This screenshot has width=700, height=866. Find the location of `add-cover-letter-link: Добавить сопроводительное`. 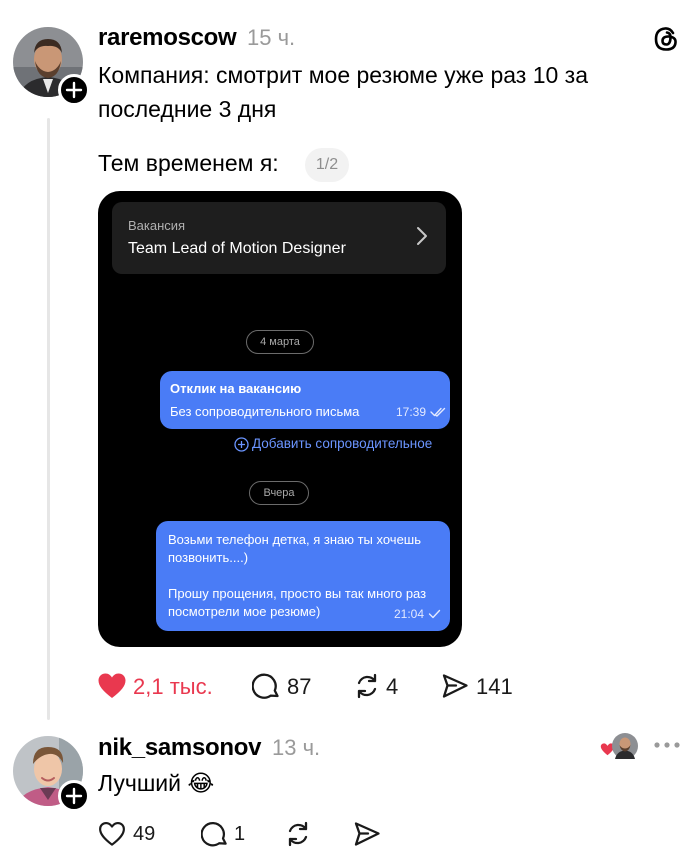

add-cover-letter-link: Добавить сопроводительное is located at coordinates (342, 443).